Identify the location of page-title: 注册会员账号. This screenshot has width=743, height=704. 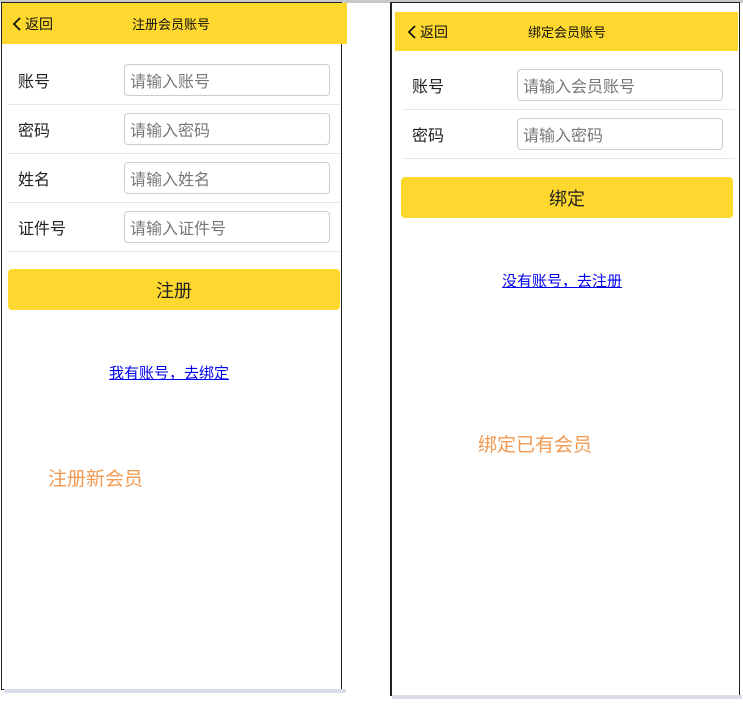
(171, 25).